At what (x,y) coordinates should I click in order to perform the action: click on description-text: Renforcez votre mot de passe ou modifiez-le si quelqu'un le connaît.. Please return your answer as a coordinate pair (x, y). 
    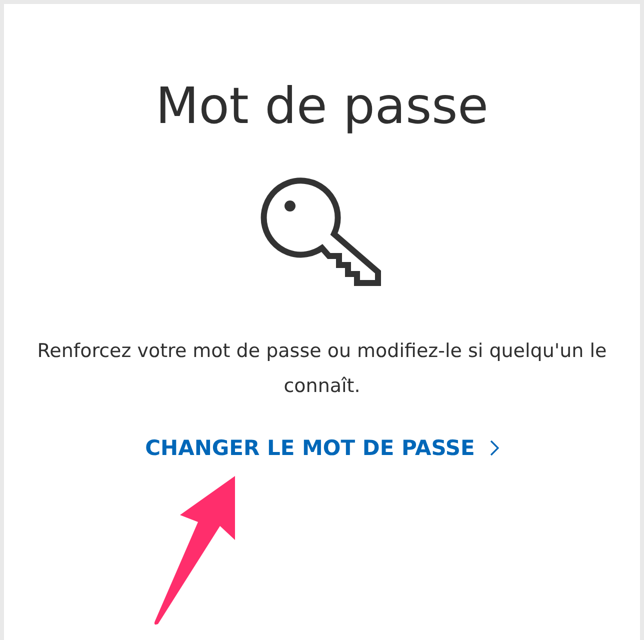
    Looking at the image, I should click on (322, 369).